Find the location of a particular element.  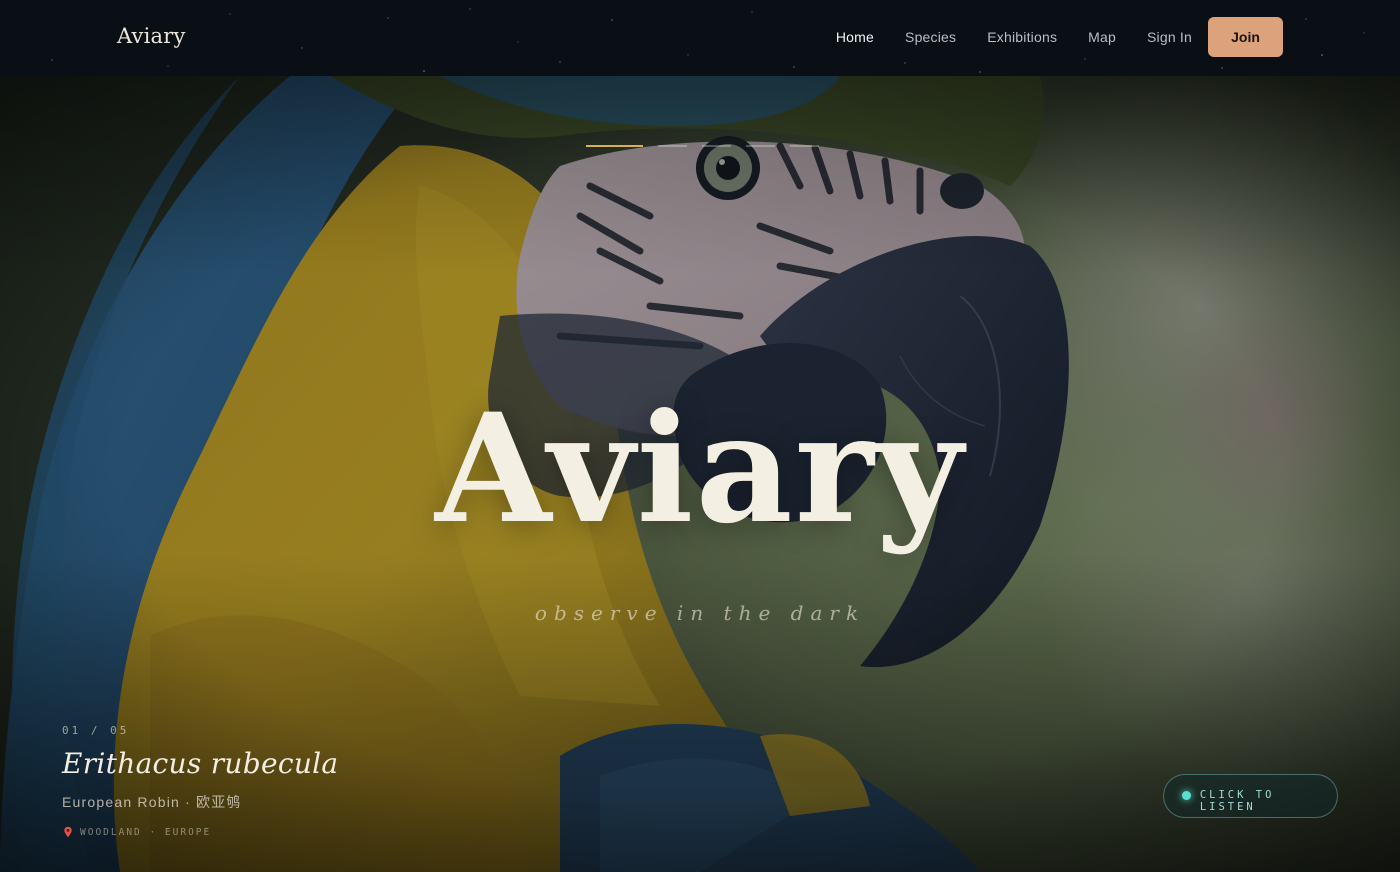

nav-link-map: Map is located at coordinates (1102, 37).